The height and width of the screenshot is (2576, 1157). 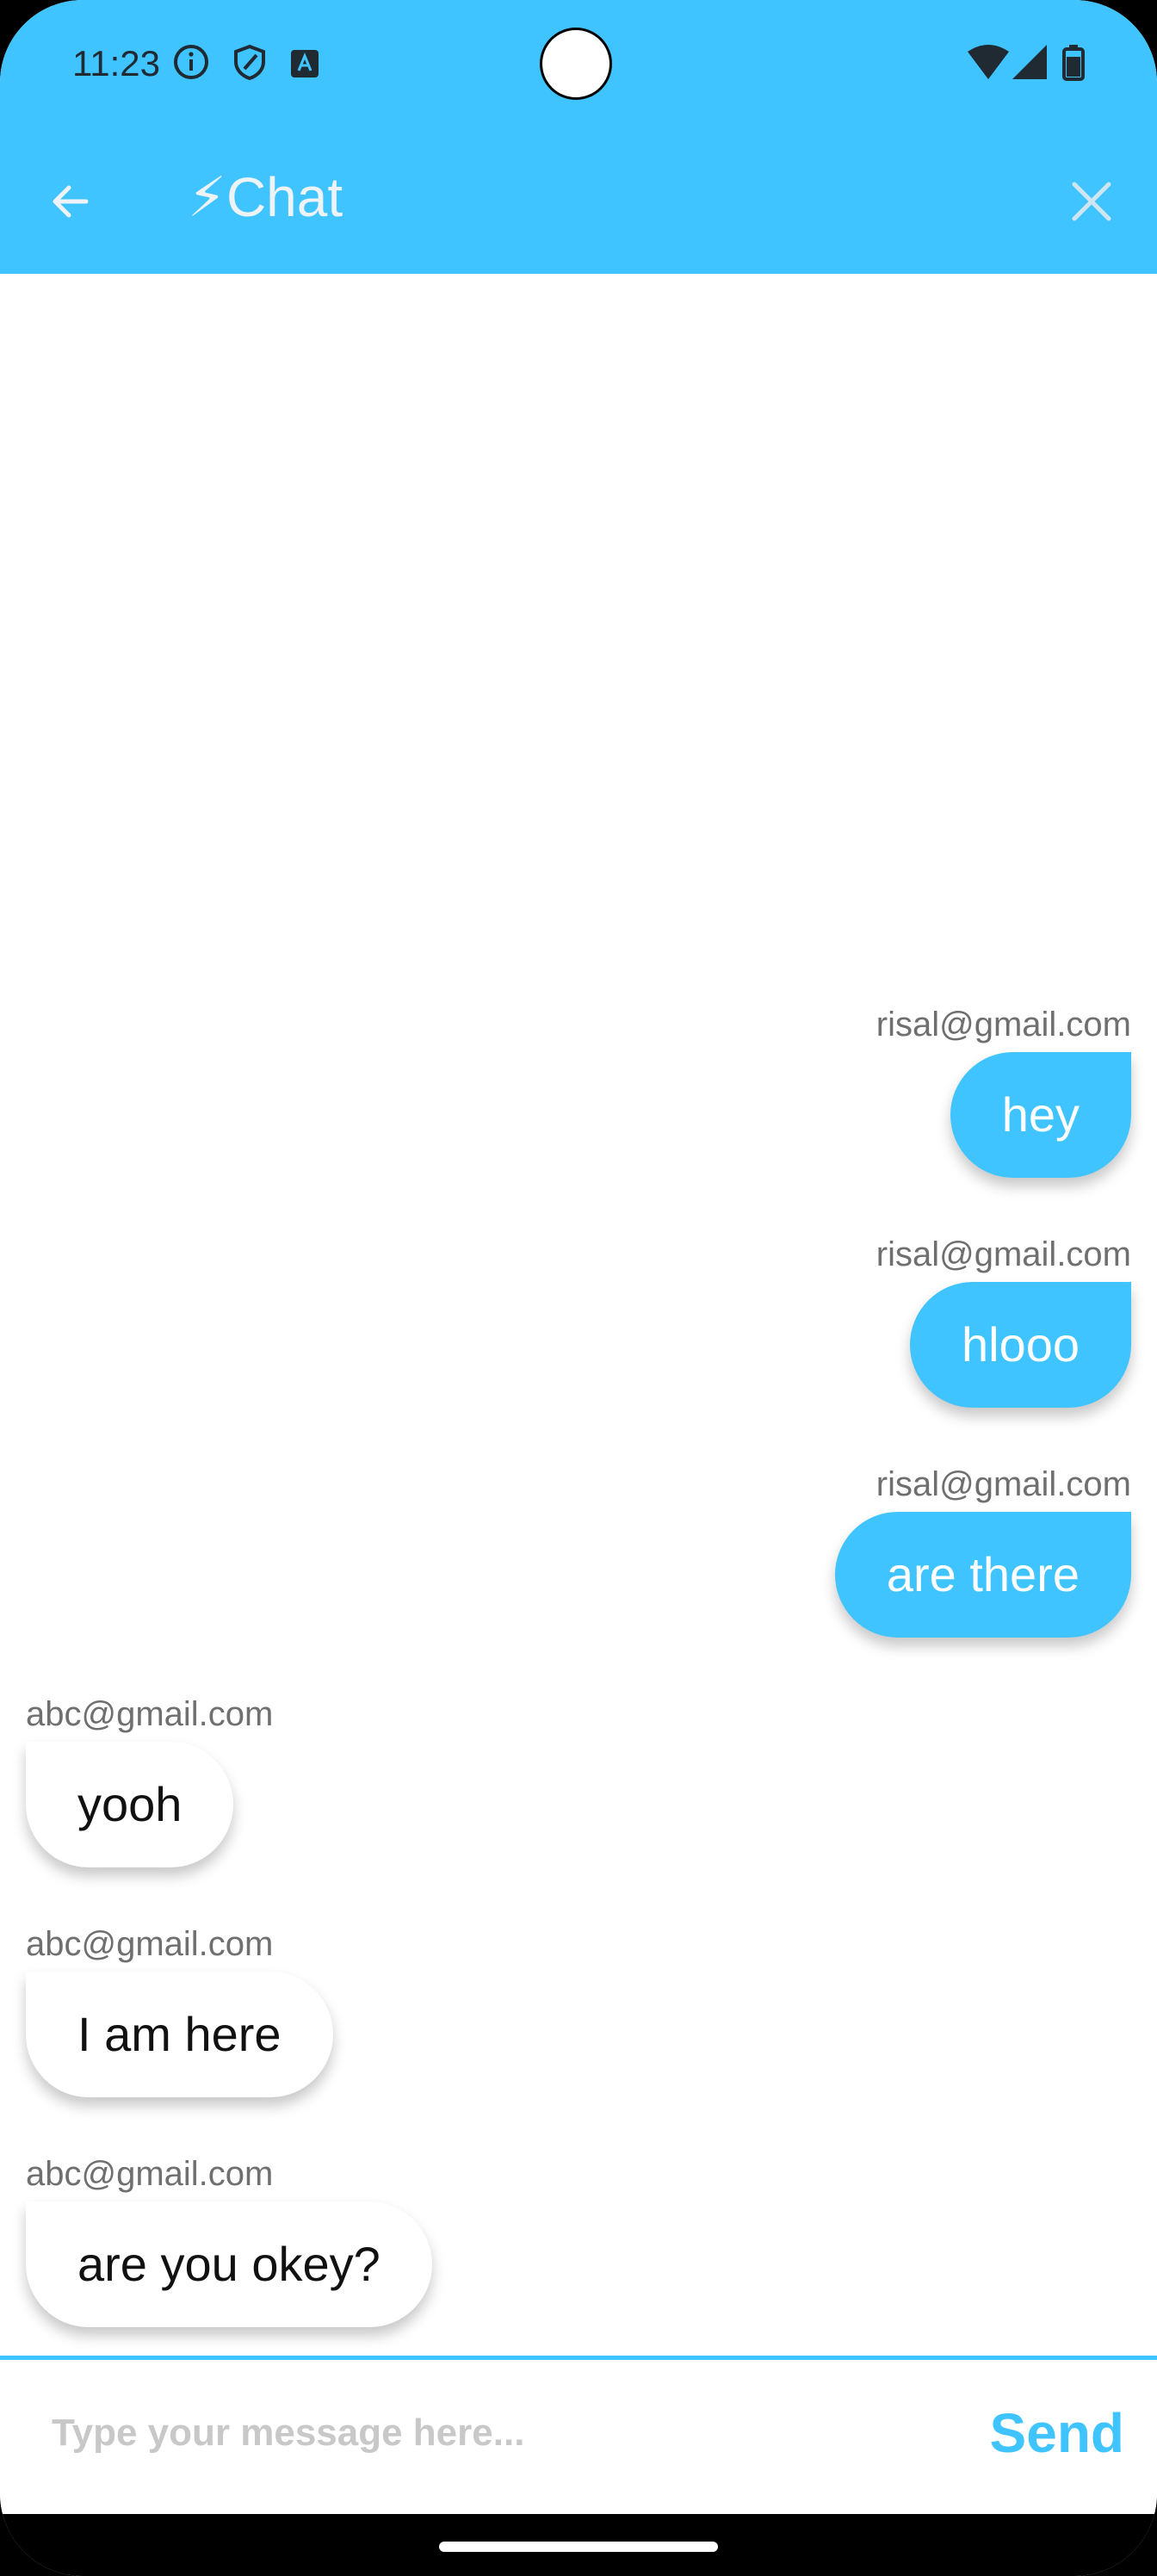 I want to click on status-bar: 11:23, so click(x=579, y=64).